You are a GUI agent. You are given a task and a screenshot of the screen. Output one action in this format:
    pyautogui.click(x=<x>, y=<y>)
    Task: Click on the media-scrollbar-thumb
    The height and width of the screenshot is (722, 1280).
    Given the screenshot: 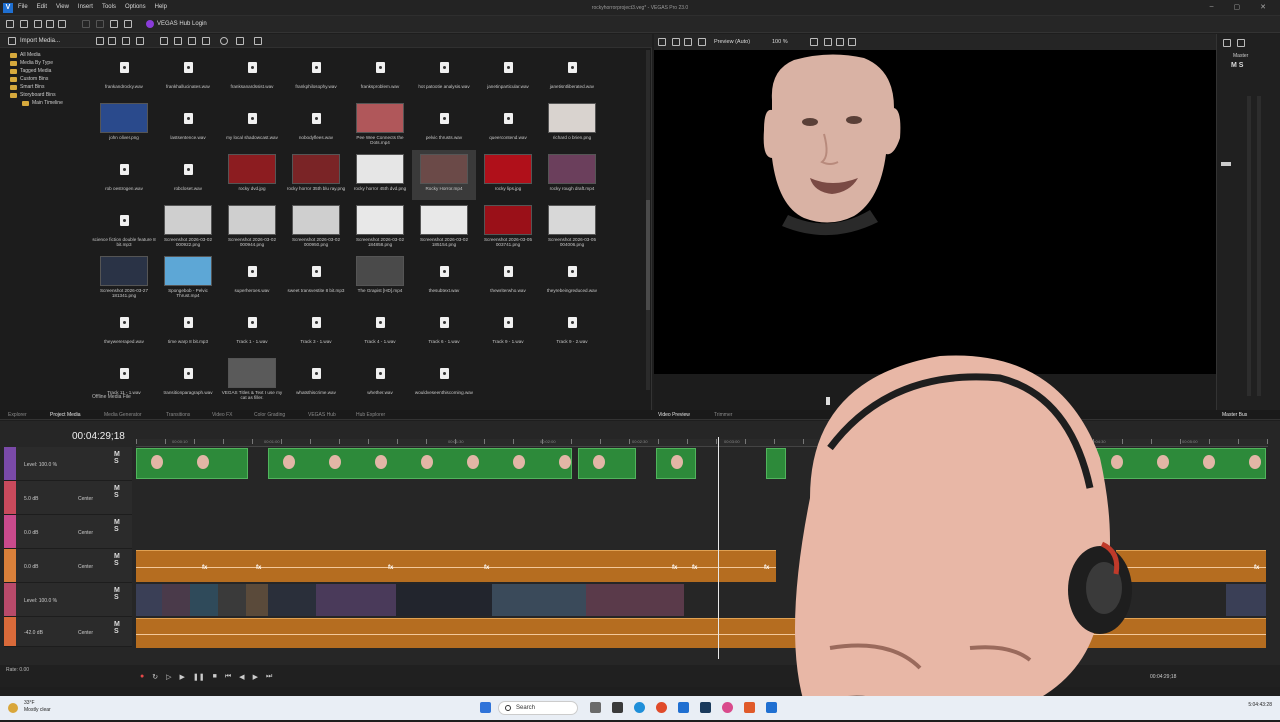 What is the action you would take?
    pyautogui.click(x=648, y=255)
    